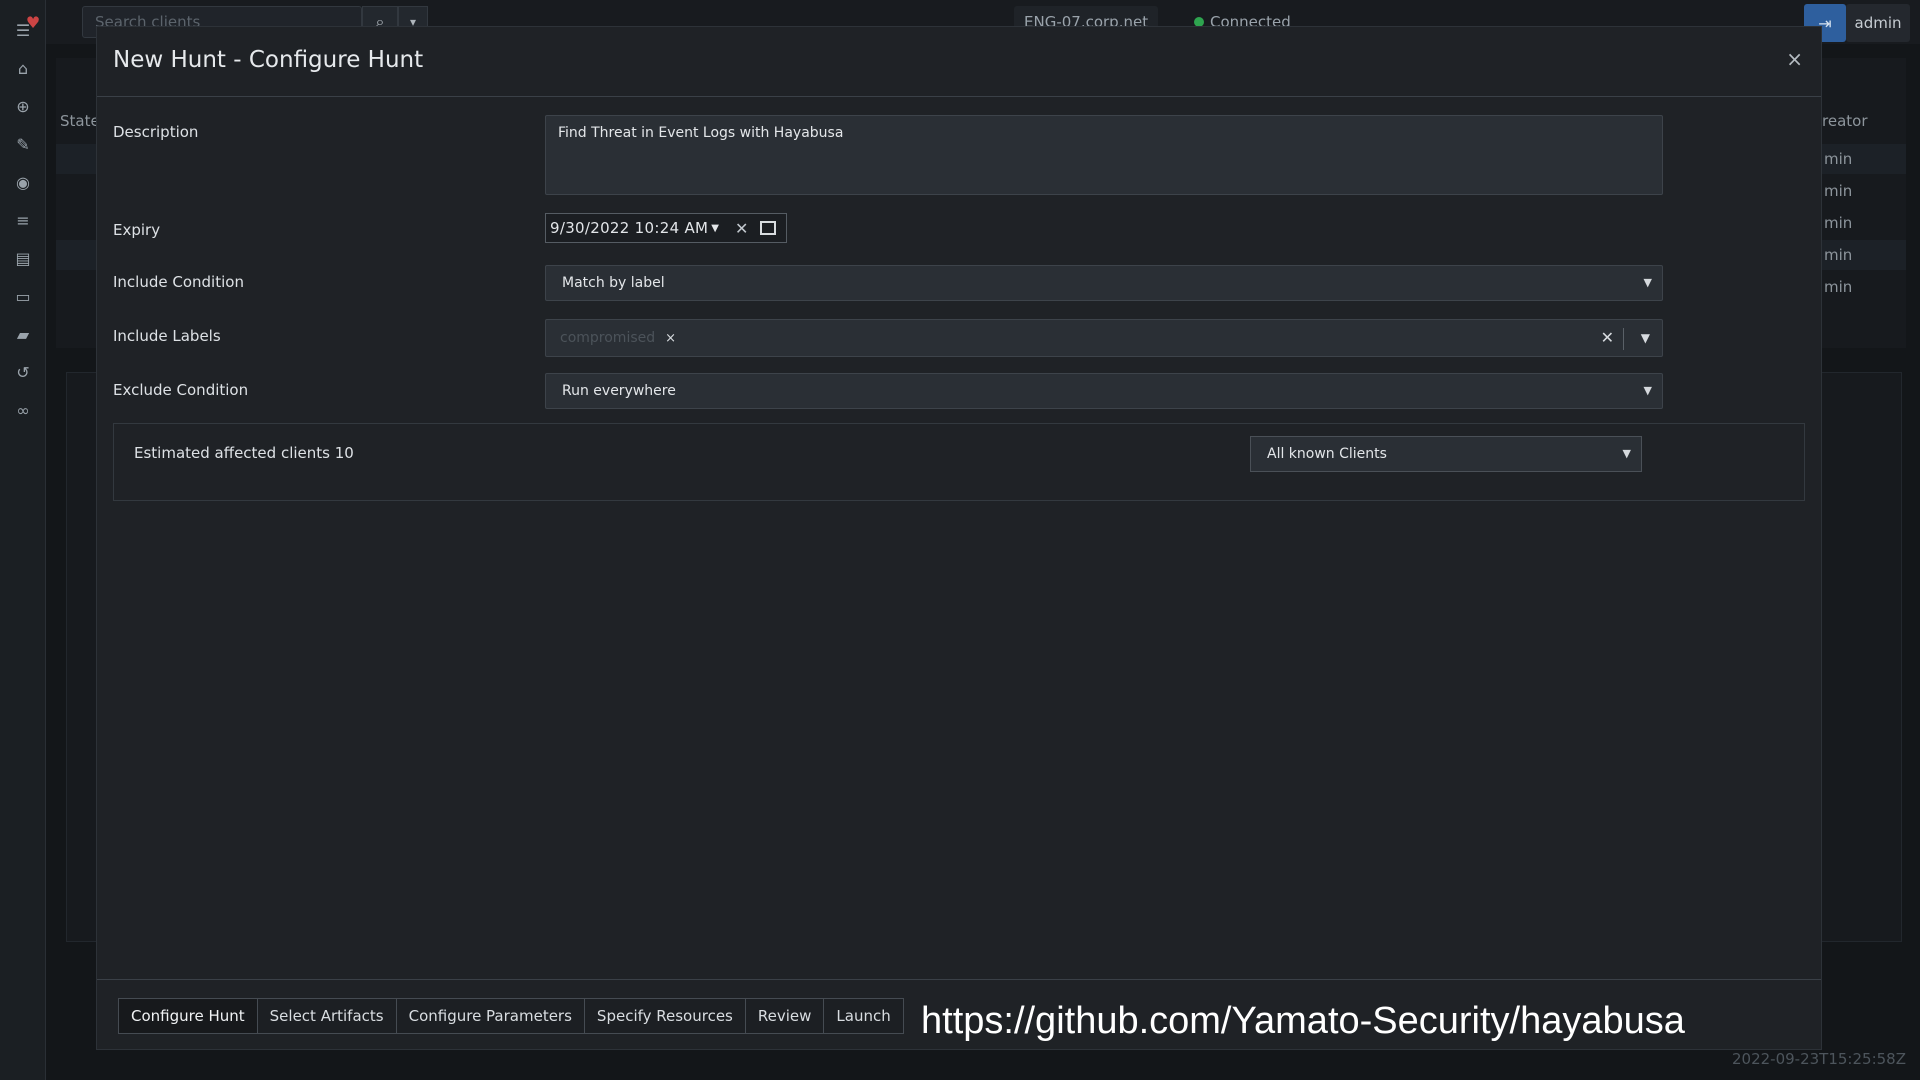  Describe the element at coordinates (1104, 391) in the screenshot. I see `exclude-condition-select: Run everywhere ▼` at that location.